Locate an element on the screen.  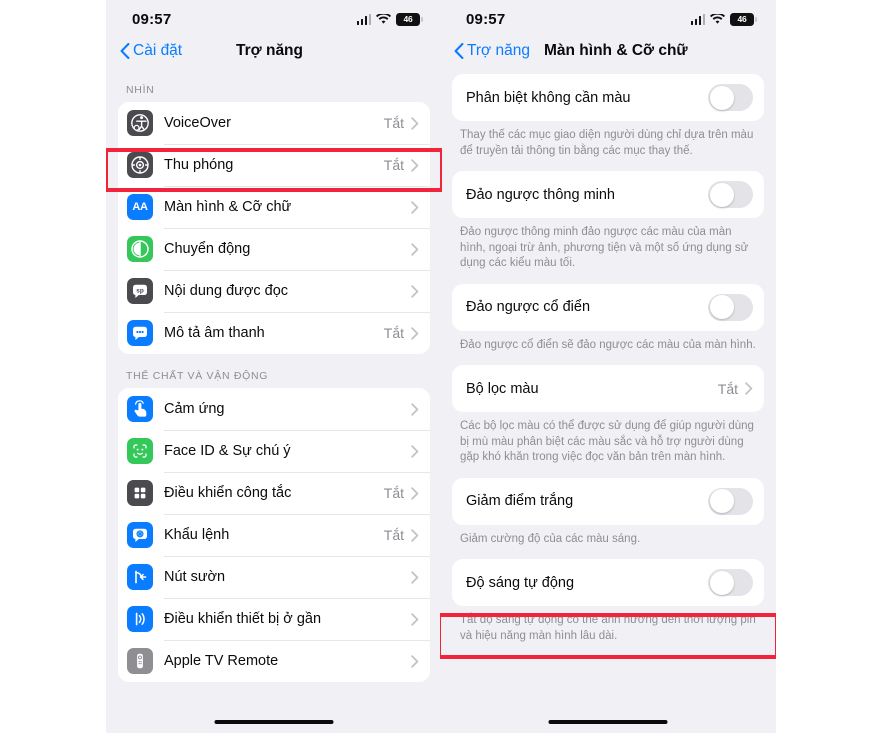
toggle-row-differentiate-without-color: Phân biệt không cần màu is located at coordinates (608, 97).